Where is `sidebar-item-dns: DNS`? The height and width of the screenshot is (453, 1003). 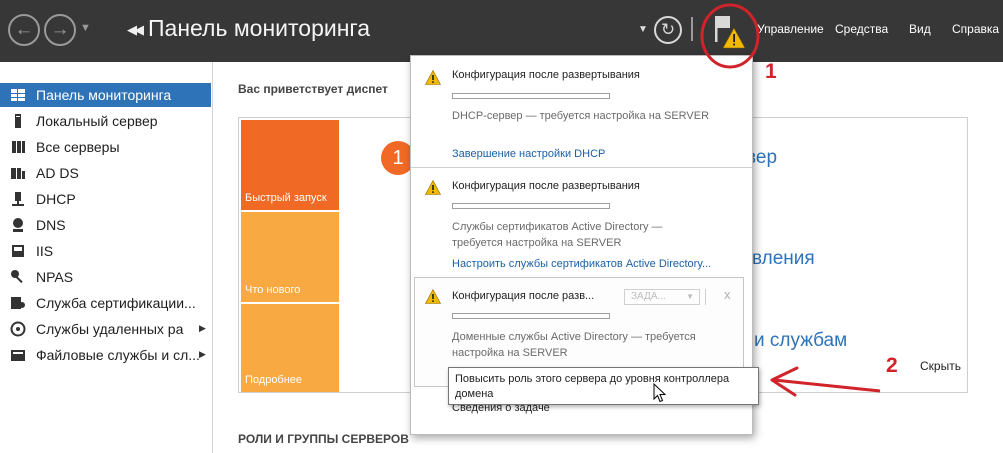
sidebar-item-dns: DNS is located at coordinates (105, 225).